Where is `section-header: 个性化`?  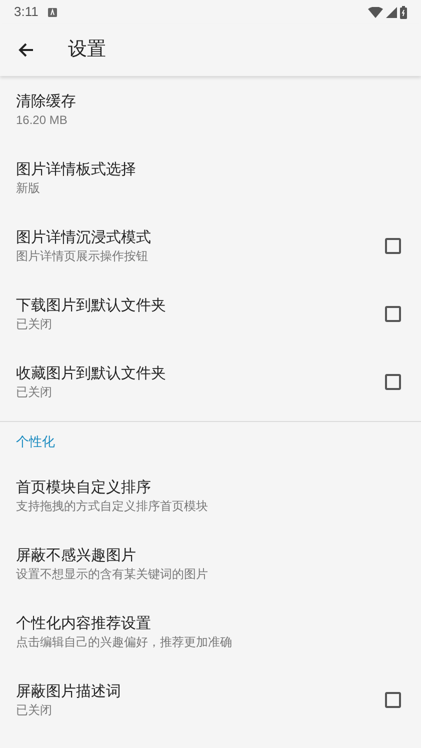
section-header: 个性化 is located at coordinates (35, 442).